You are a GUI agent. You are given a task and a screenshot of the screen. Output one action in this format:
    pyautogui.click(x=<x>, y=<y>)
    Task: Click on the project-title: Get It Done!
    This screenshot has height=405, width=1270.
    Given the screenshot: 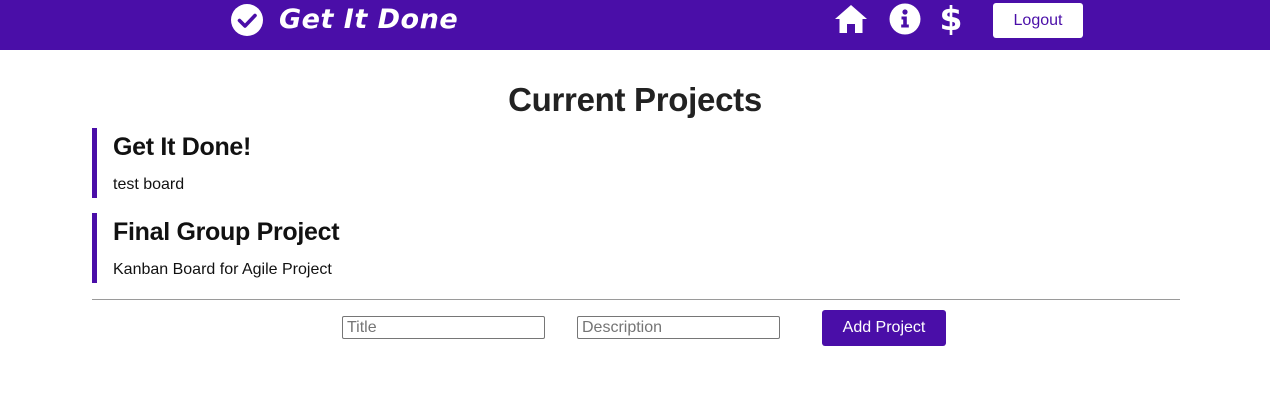 What is the action you would take?
    pyautogui.click(x=182, y=147)
    